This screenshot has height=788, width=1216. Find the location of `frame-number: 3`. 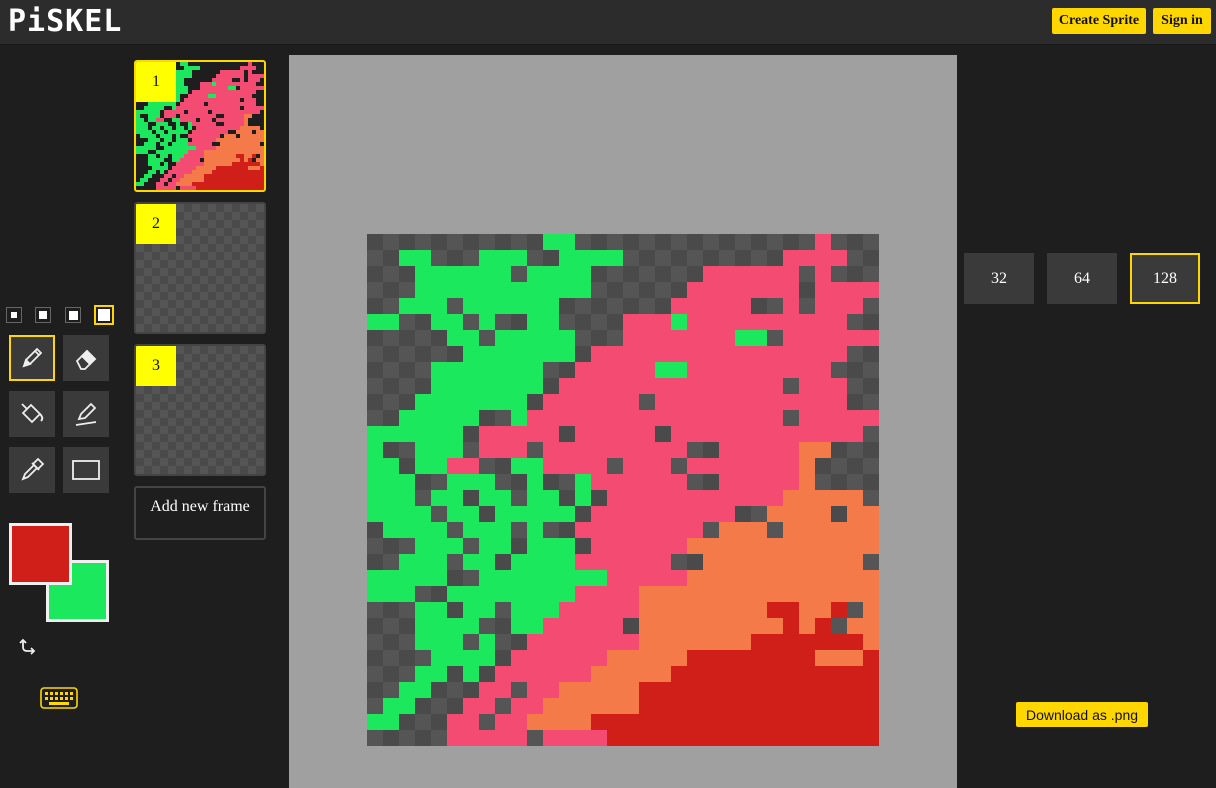

frame-number: 3 is located at coordinates (156, 366).